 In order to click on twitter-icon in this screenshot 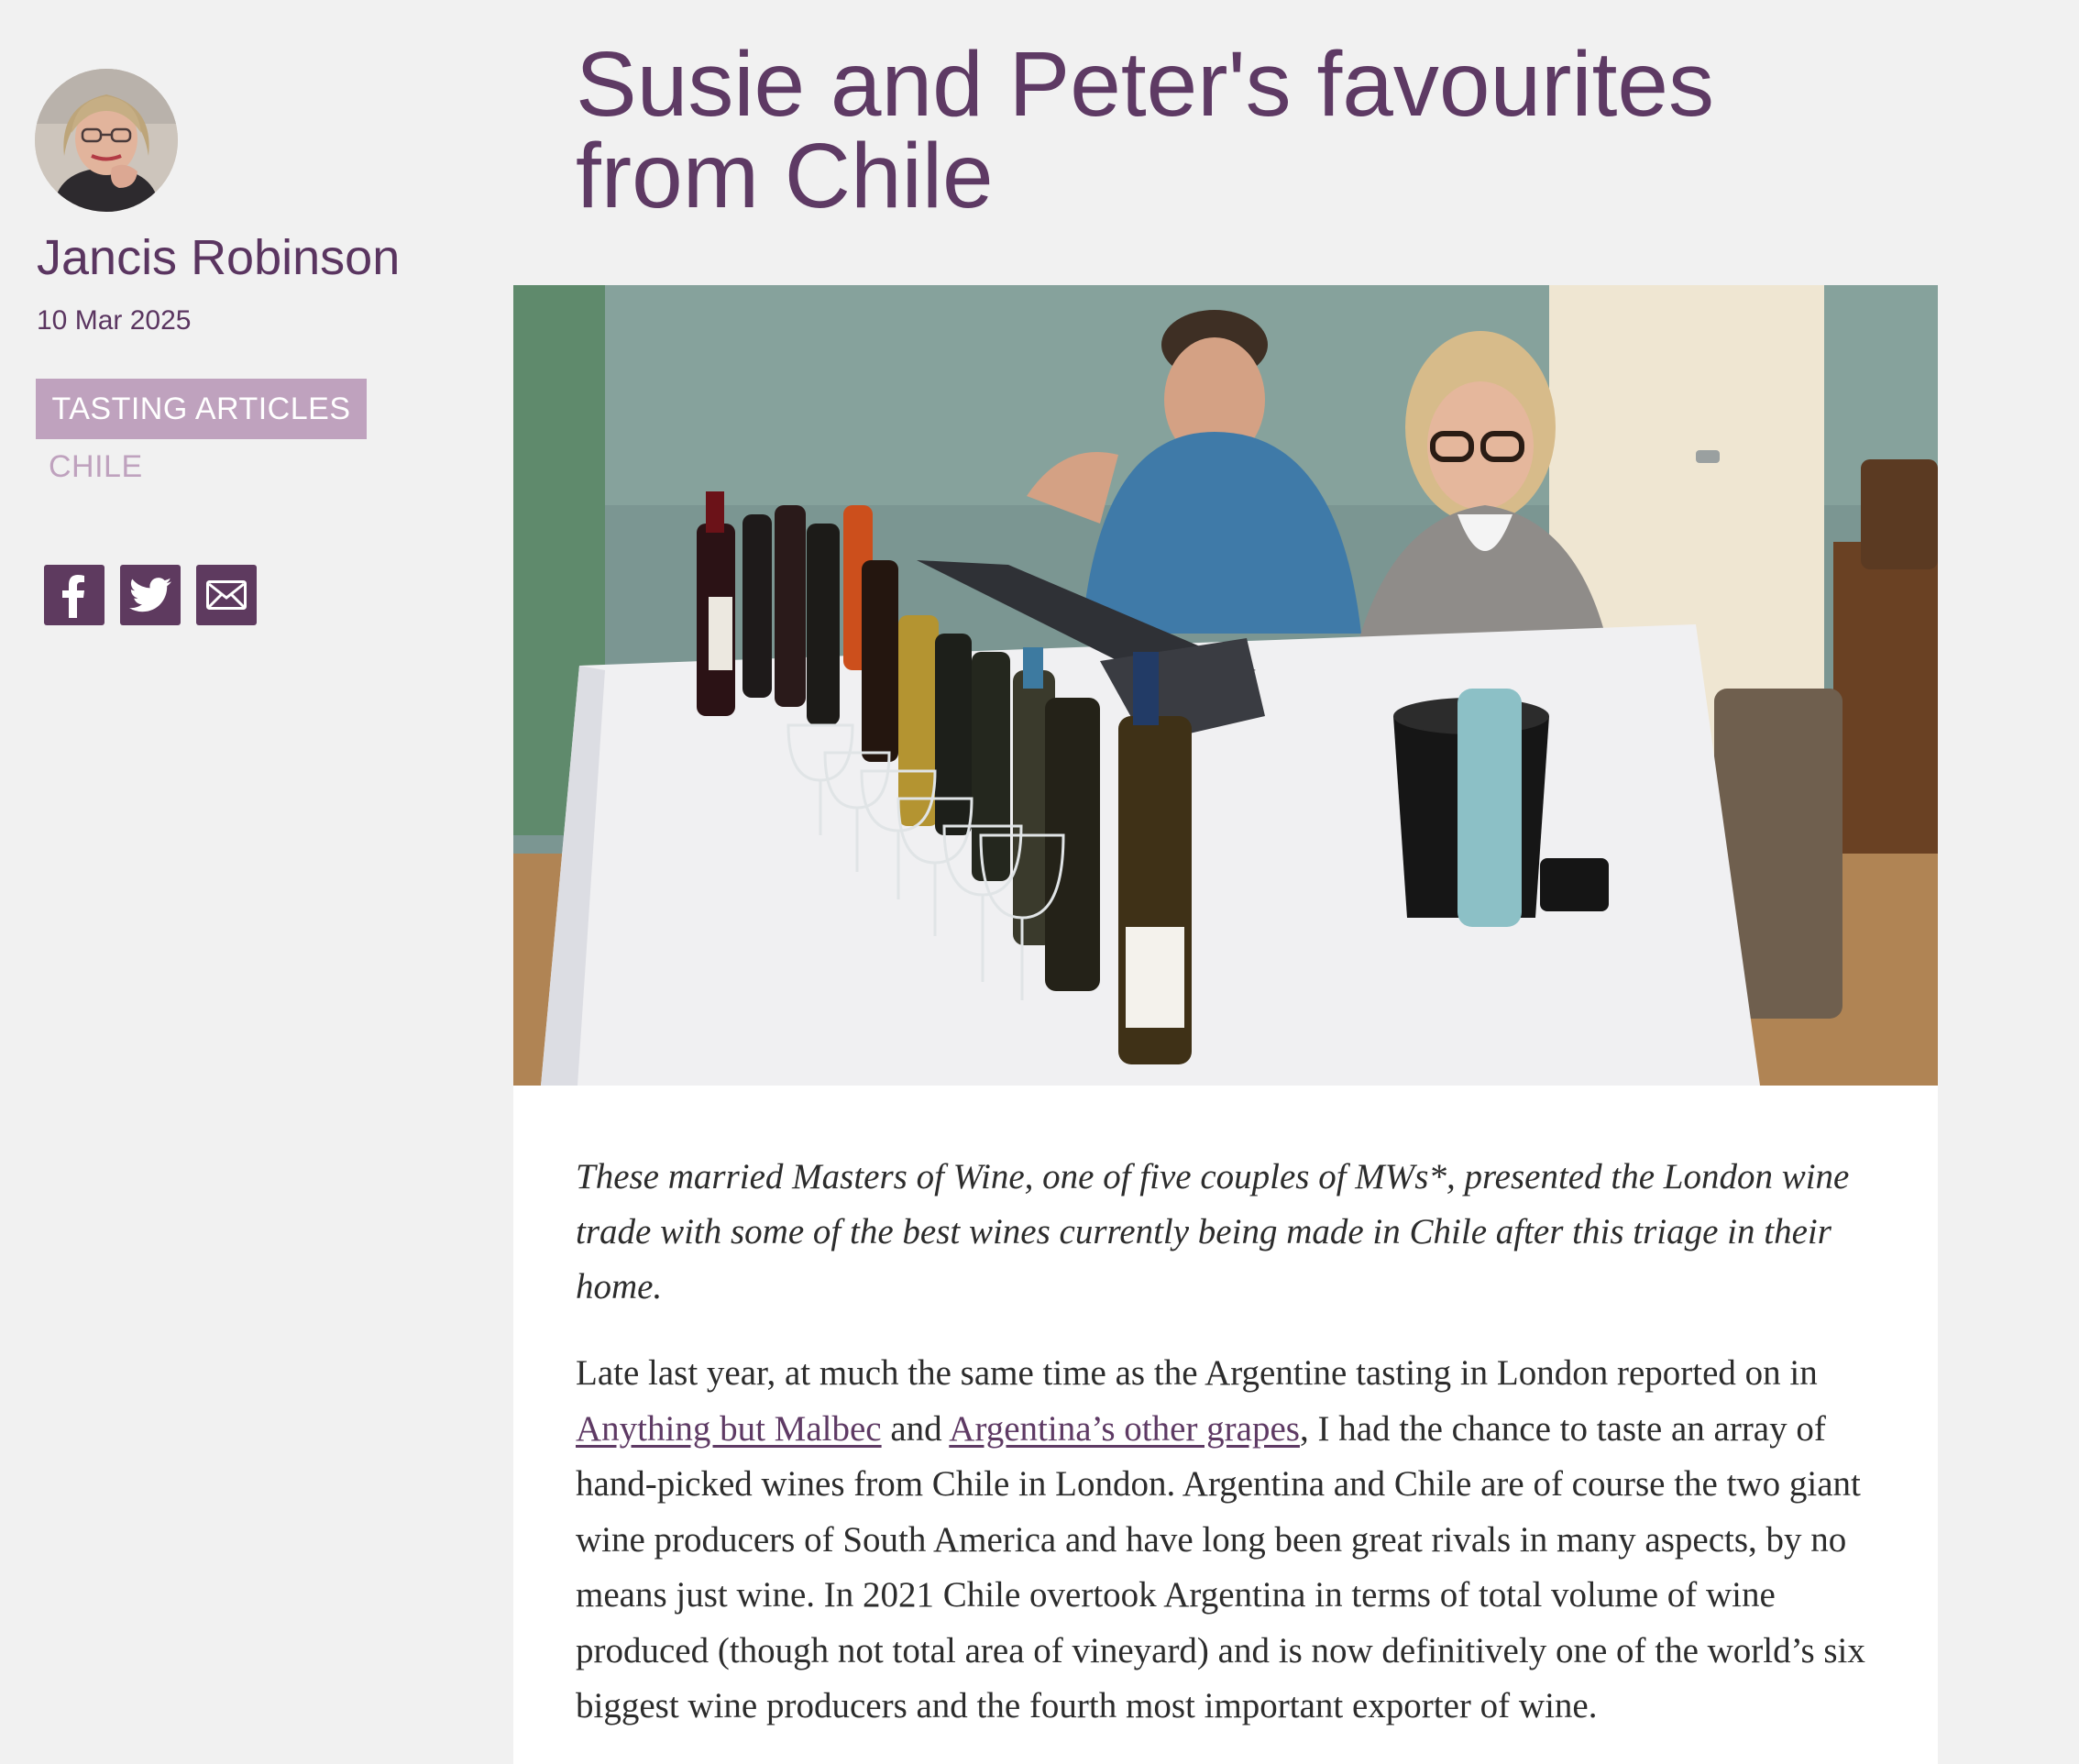, I will do `click(150, 595)`.